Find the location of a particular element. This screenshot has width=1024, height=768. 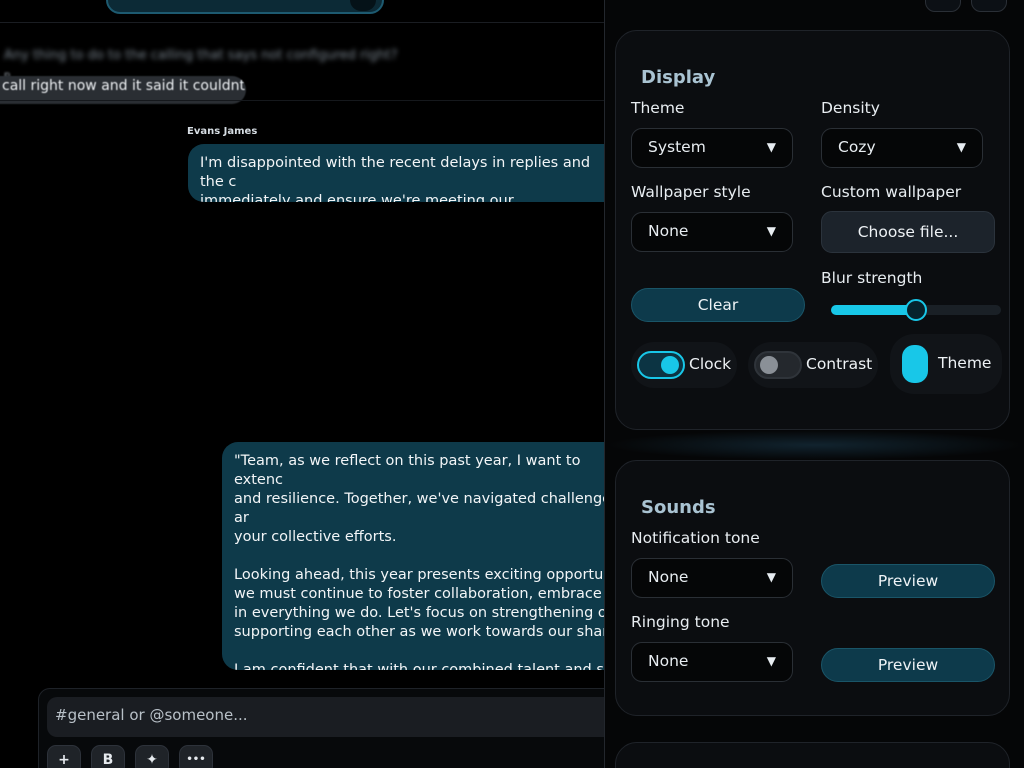

theme-toggle-label: Theme is located at coordinates (965, 363).